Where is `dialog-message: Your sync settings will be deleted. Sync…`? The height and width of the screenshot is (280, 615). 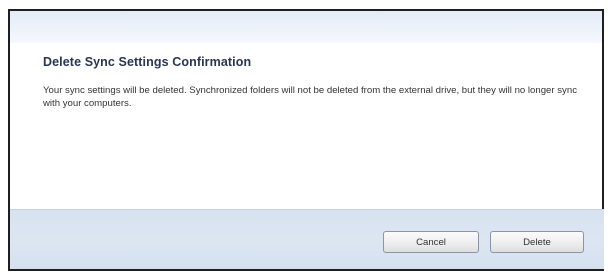
dialog-message: Your sync settings will be deleted. Sync… is located at coordinates (310, 97).